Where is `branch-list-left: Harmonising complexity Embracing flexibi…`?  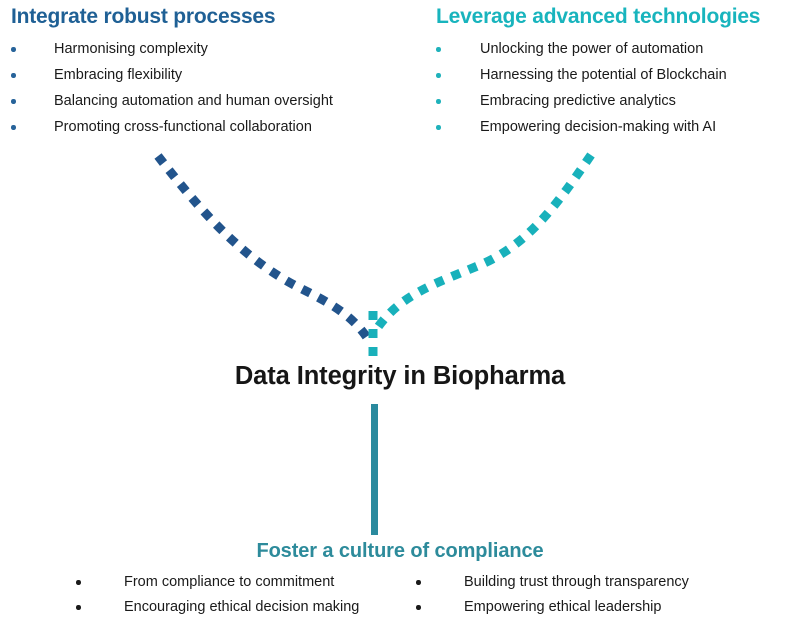 branch-list-left: Harmonising complexity Embracing flexibi… is located at coordinates (210, 88).